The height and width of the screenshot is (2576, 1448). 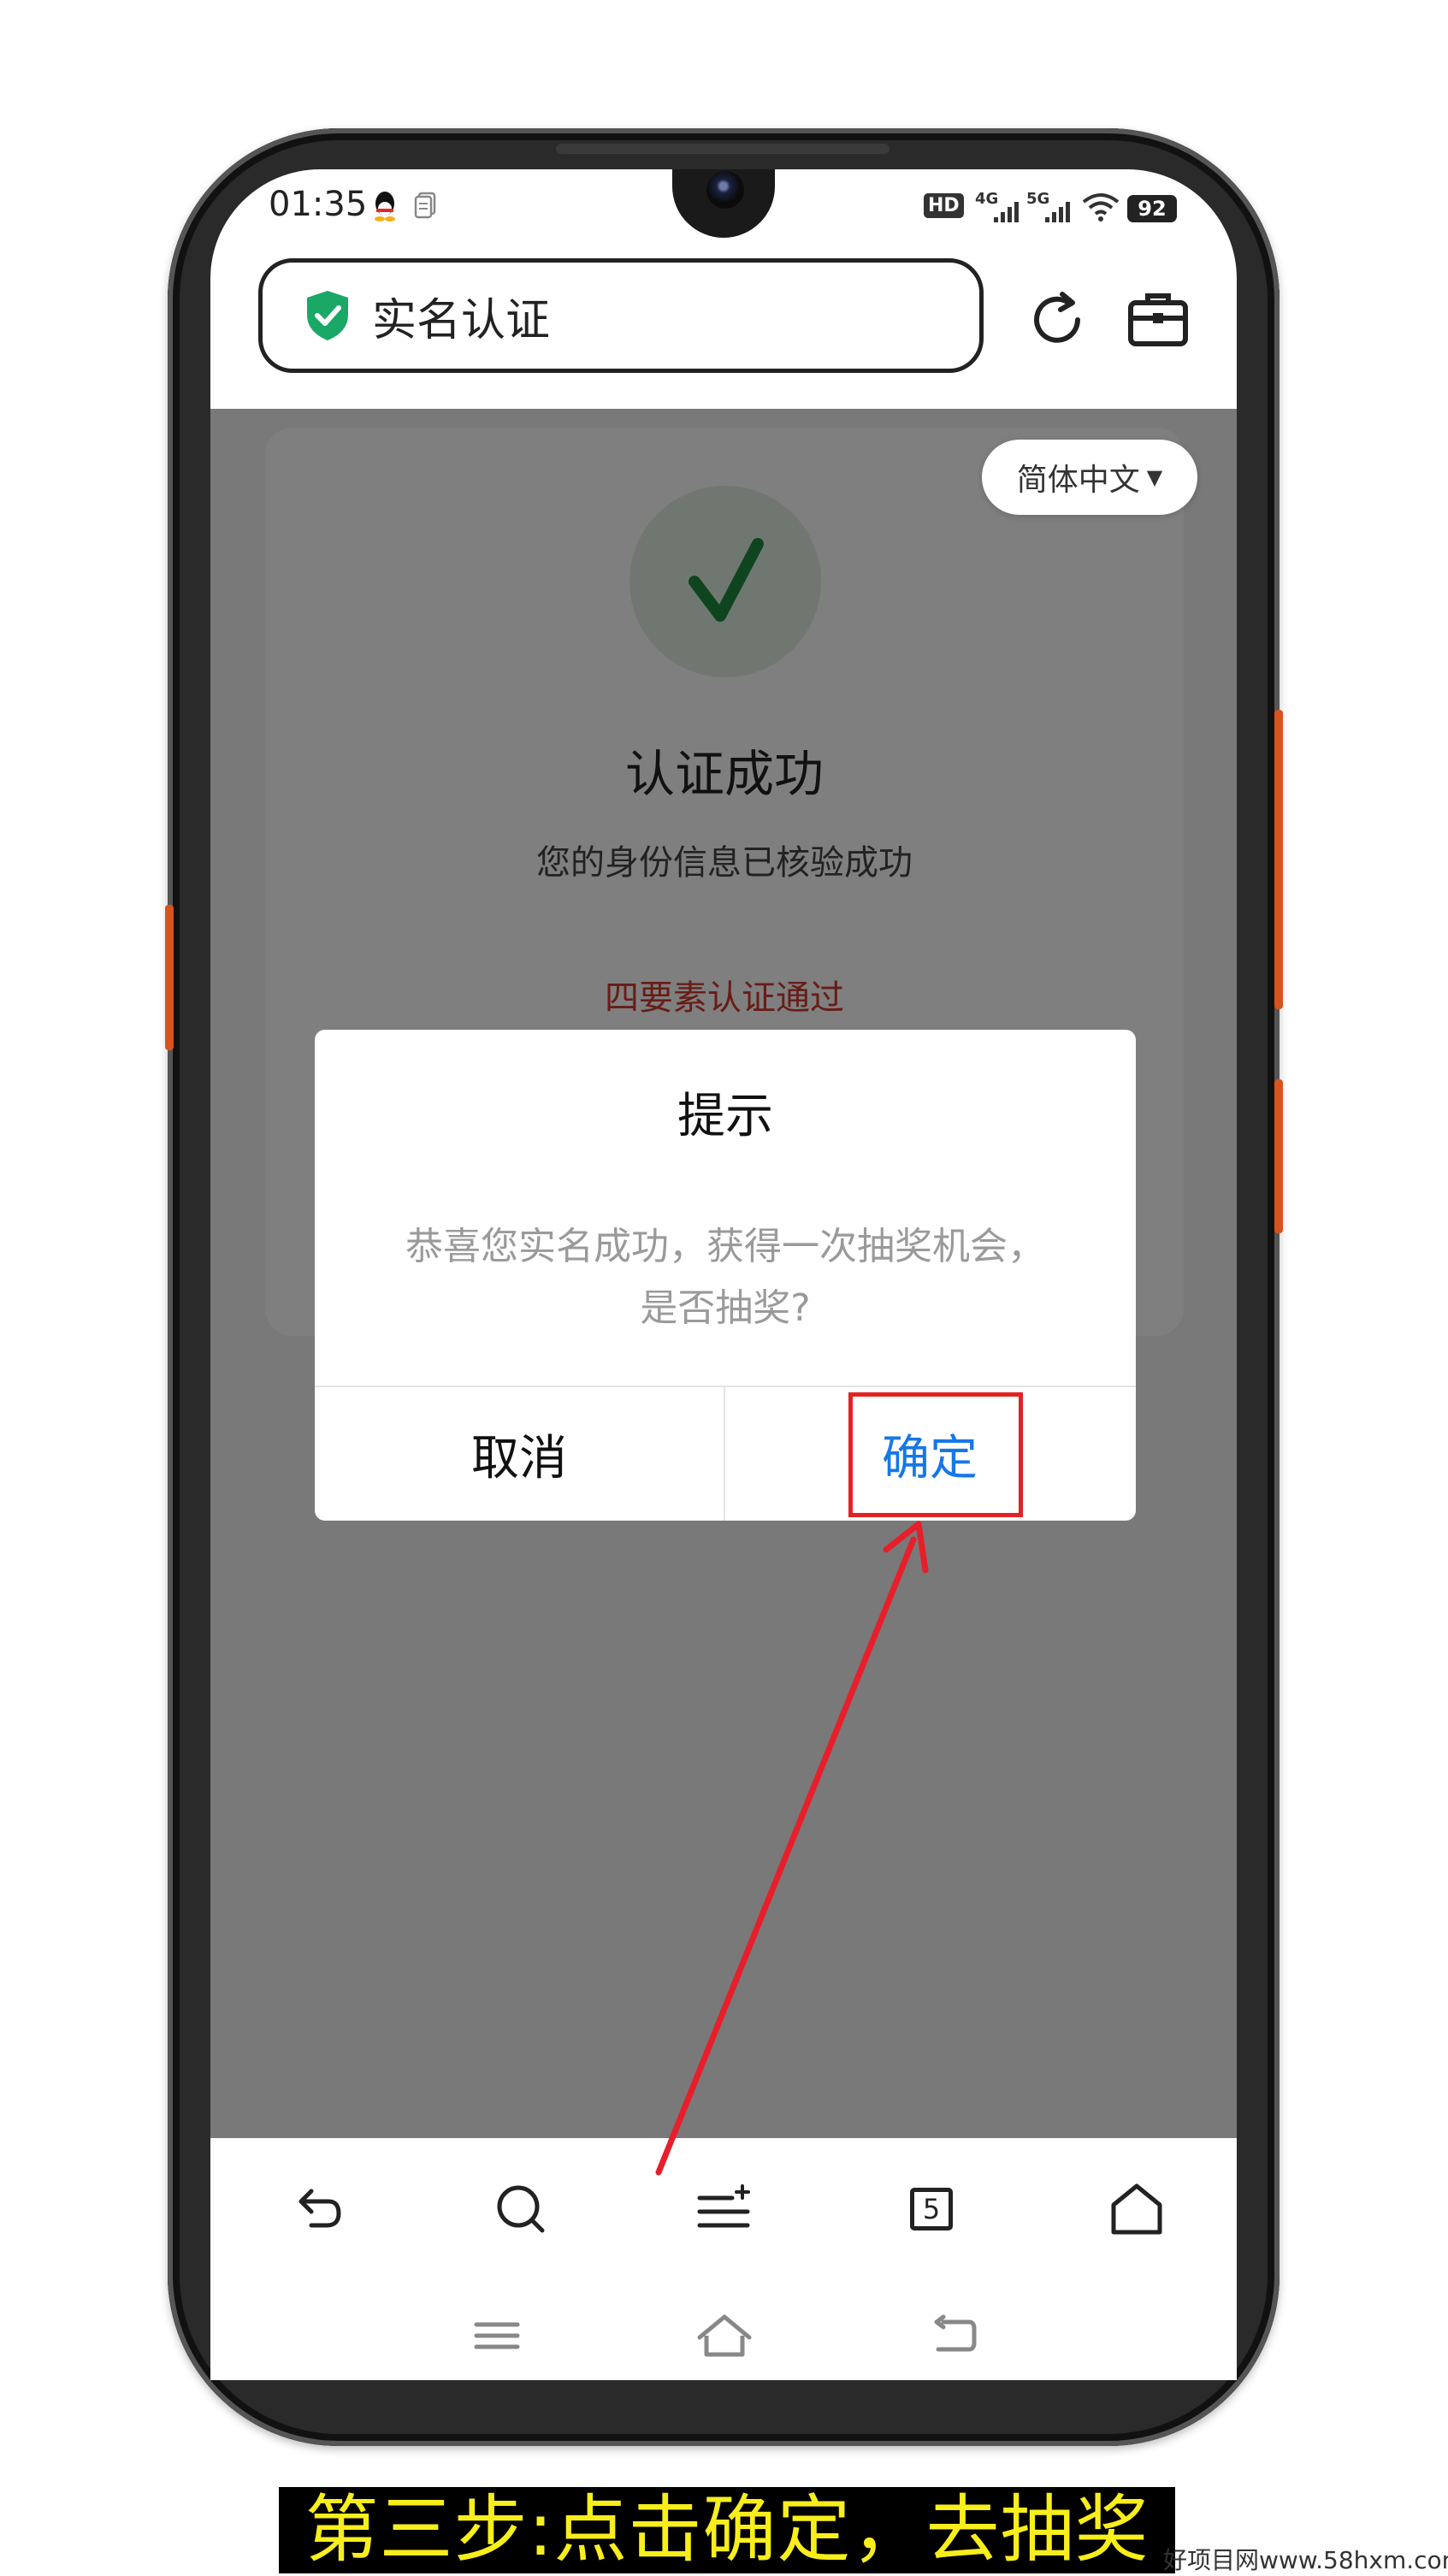 I want to click on caret-down-icon: ▼, so click(x=1155, y=477).